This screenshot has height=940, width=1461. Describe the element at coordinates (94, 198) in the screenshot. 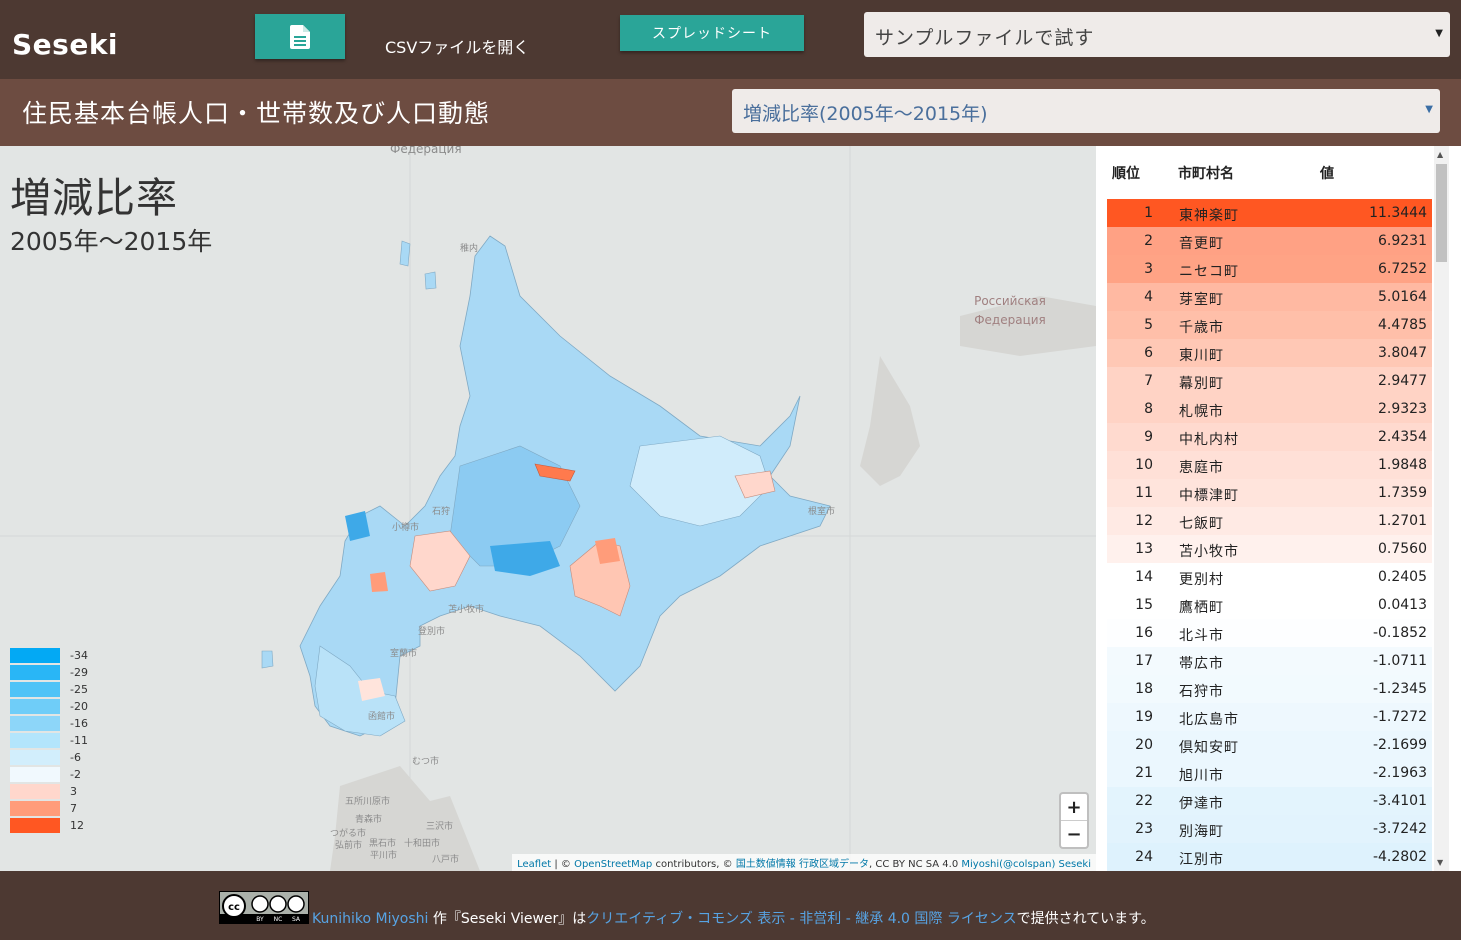

I see `map-title: 増減比率` at that location.